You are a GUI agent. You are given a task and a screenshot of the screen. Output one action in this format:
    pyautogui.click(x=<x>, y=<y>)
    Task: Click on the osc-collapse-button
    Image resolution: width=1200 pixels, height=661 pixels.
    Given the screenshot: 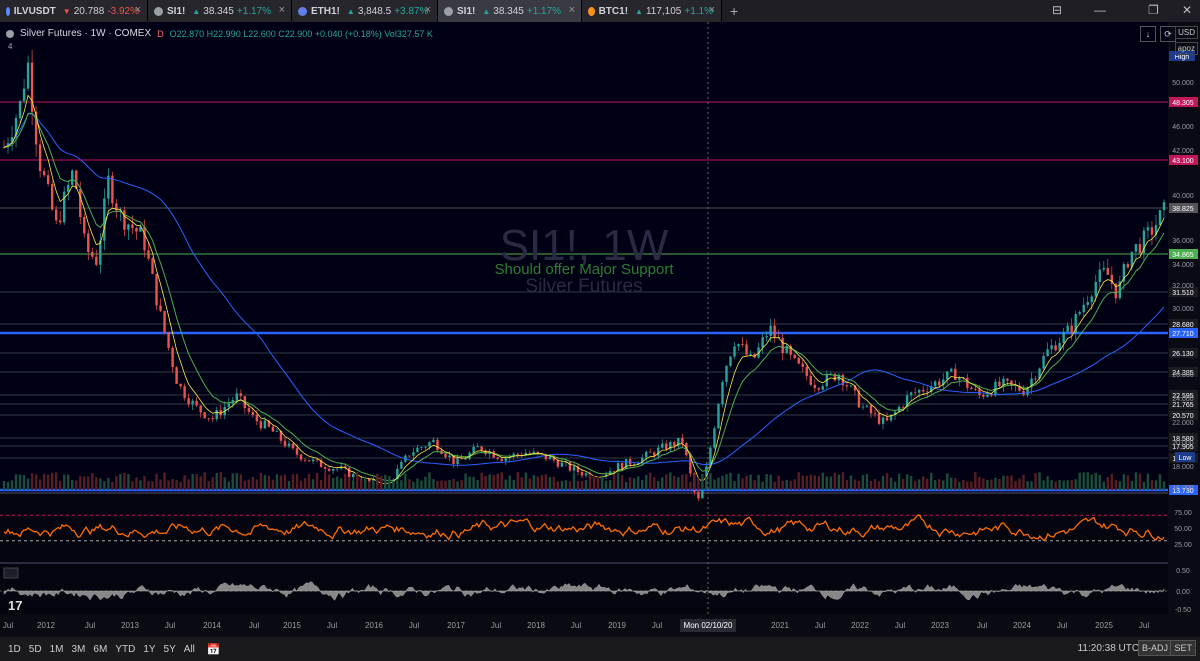 What is the action you would take?
    pyautogui.click(x=11, y=573)
    